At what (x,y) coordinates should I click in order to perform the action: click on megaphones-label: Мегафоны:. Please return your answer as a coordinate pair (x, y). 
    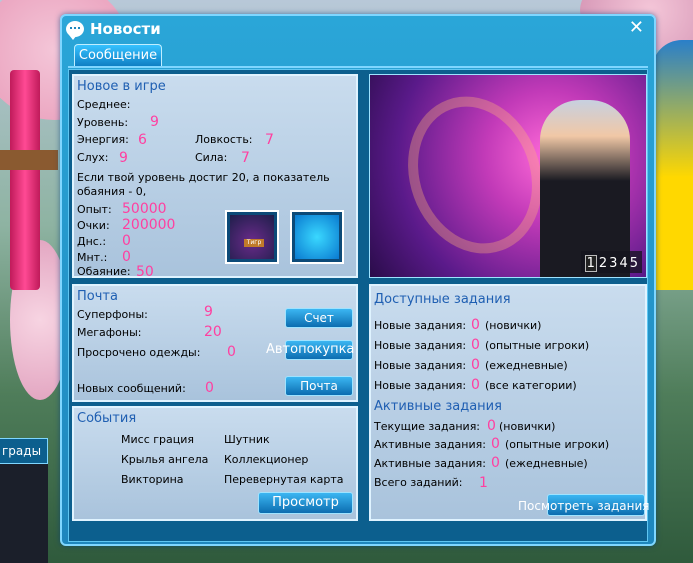
    Looking at the image, I should click on (109, 332).